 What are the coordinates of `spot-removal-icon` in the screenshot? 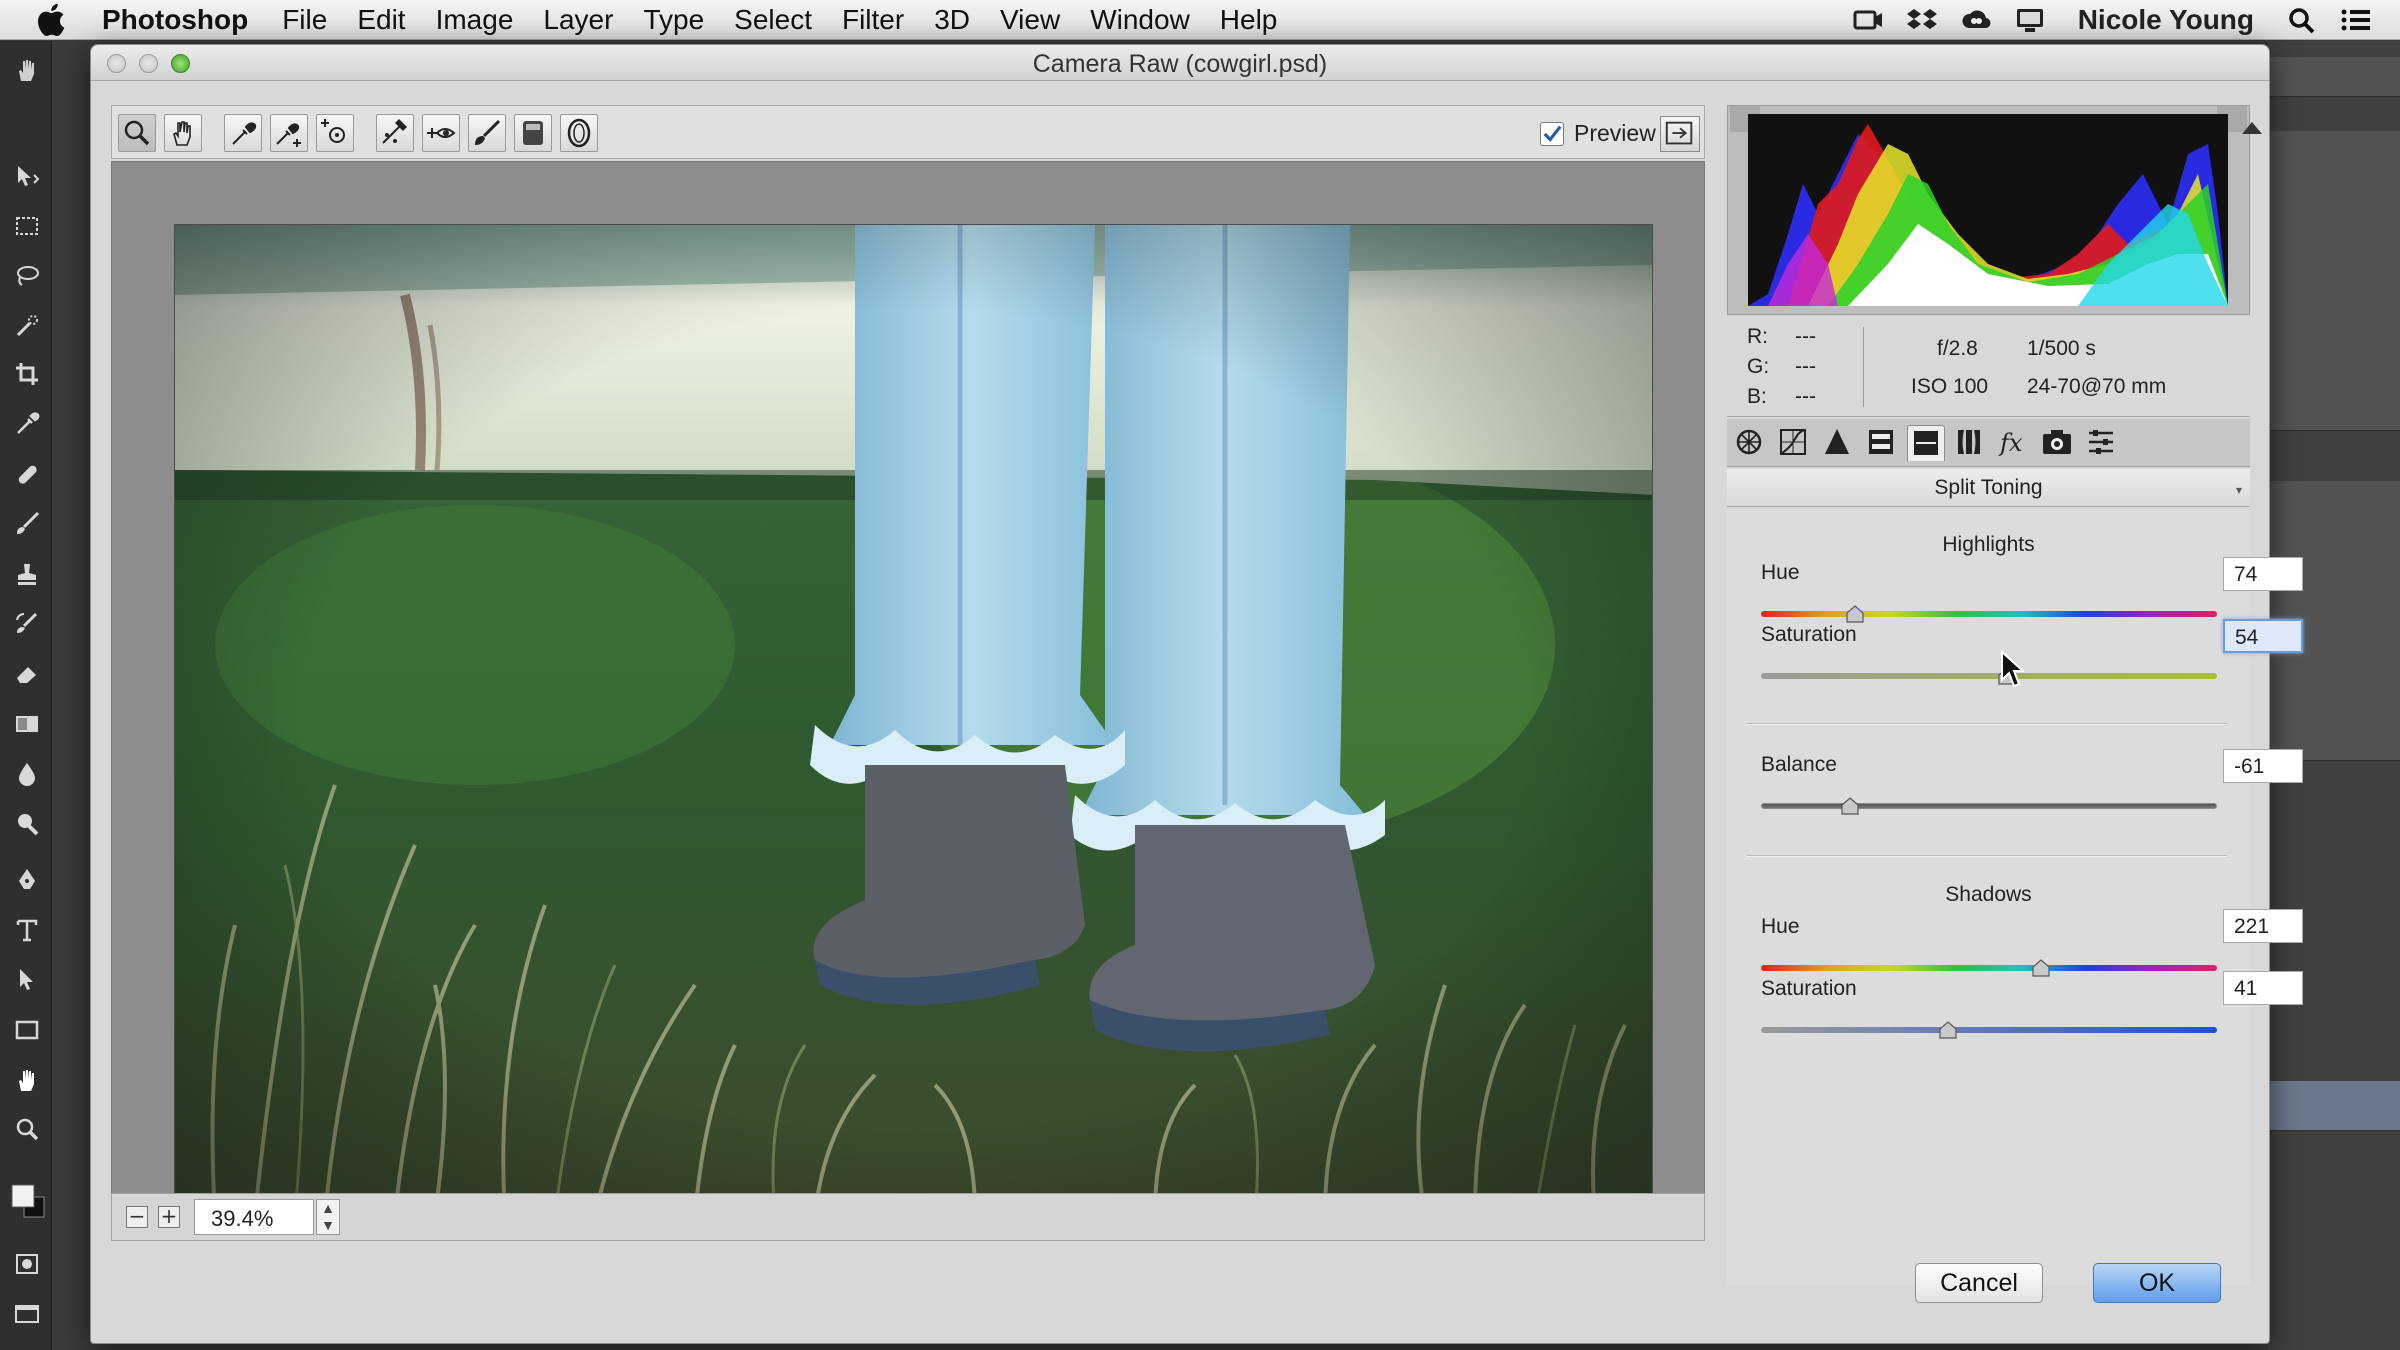 It's located at (441, 133).